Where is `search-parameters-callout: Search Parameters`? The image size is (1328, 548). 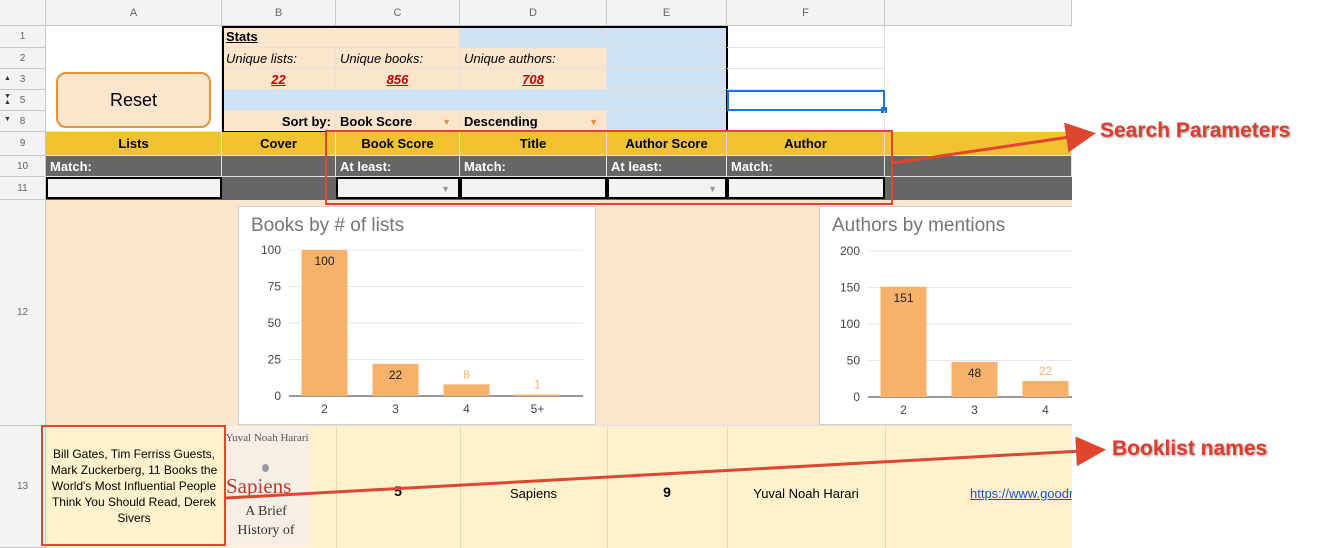 search-parameters-callout: Search Parameters is located at coordinates (1195, 130).